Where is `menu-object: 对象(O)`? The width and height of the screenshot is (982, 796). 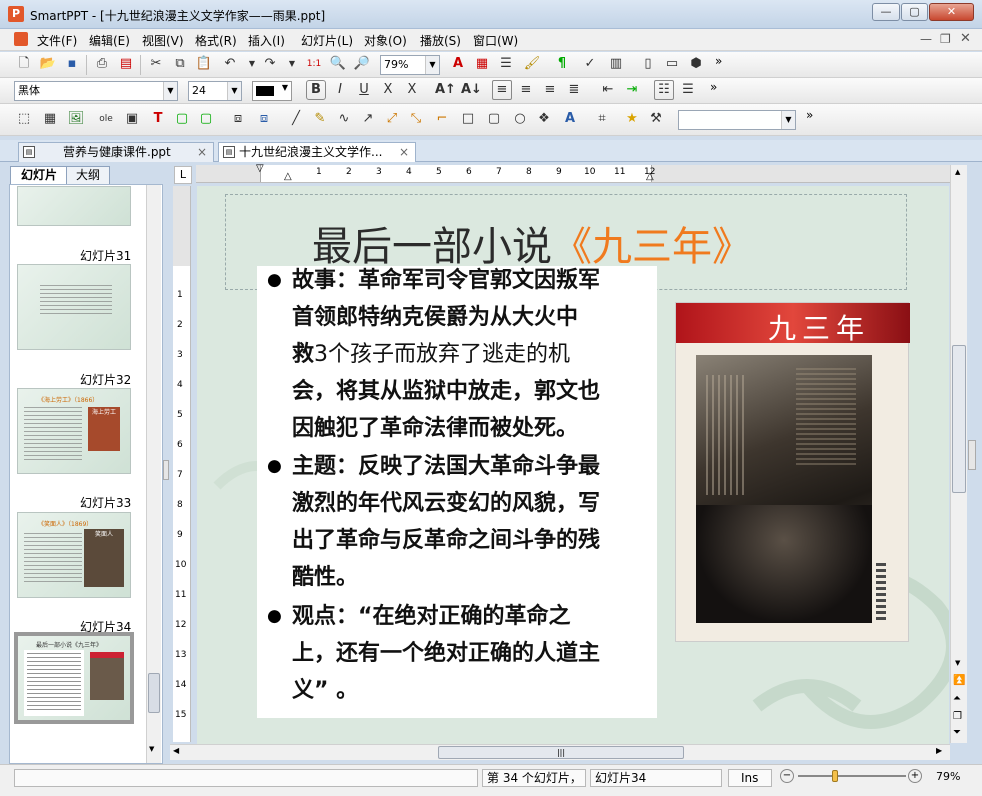
menu-object: 对象(O) is located at coordinates (385, 40).